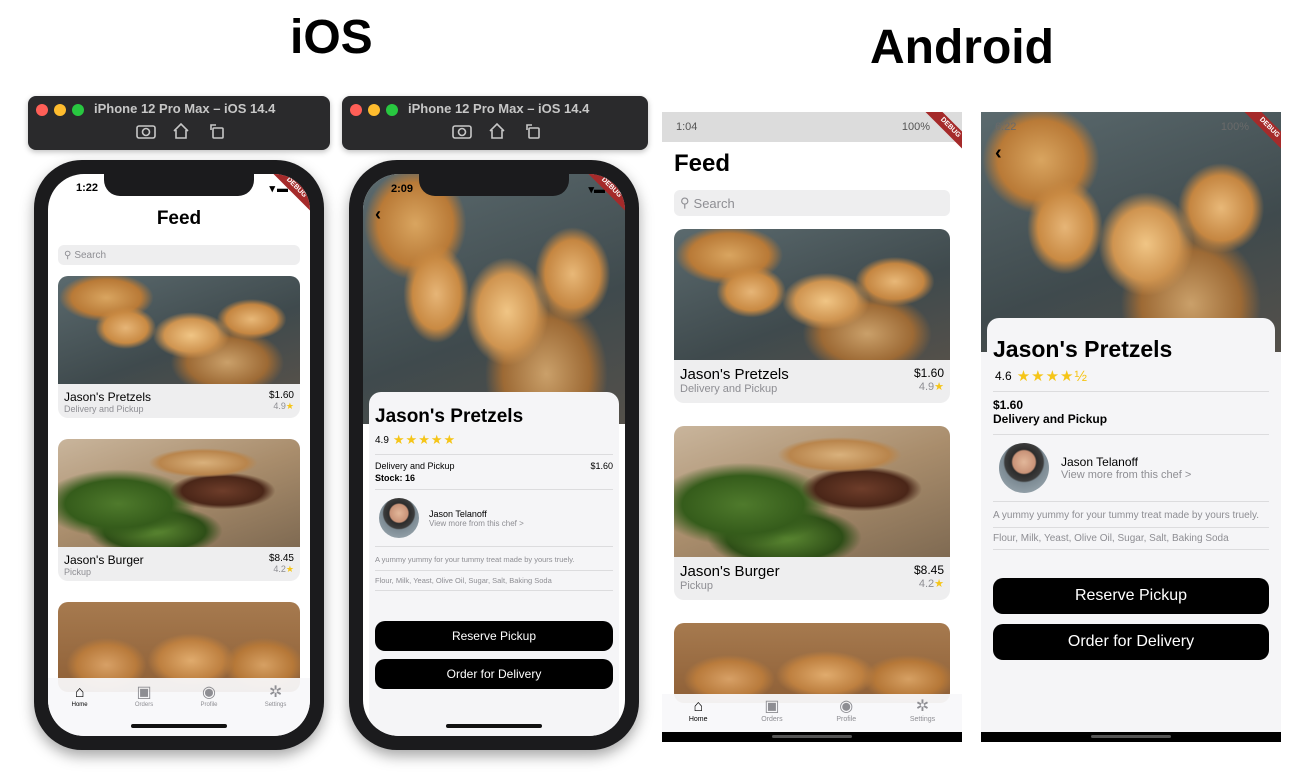  Describe the element at coordinates (1050, 419) in the screenshot. I see `delivery-type: Delivery and Pickup` at that location.